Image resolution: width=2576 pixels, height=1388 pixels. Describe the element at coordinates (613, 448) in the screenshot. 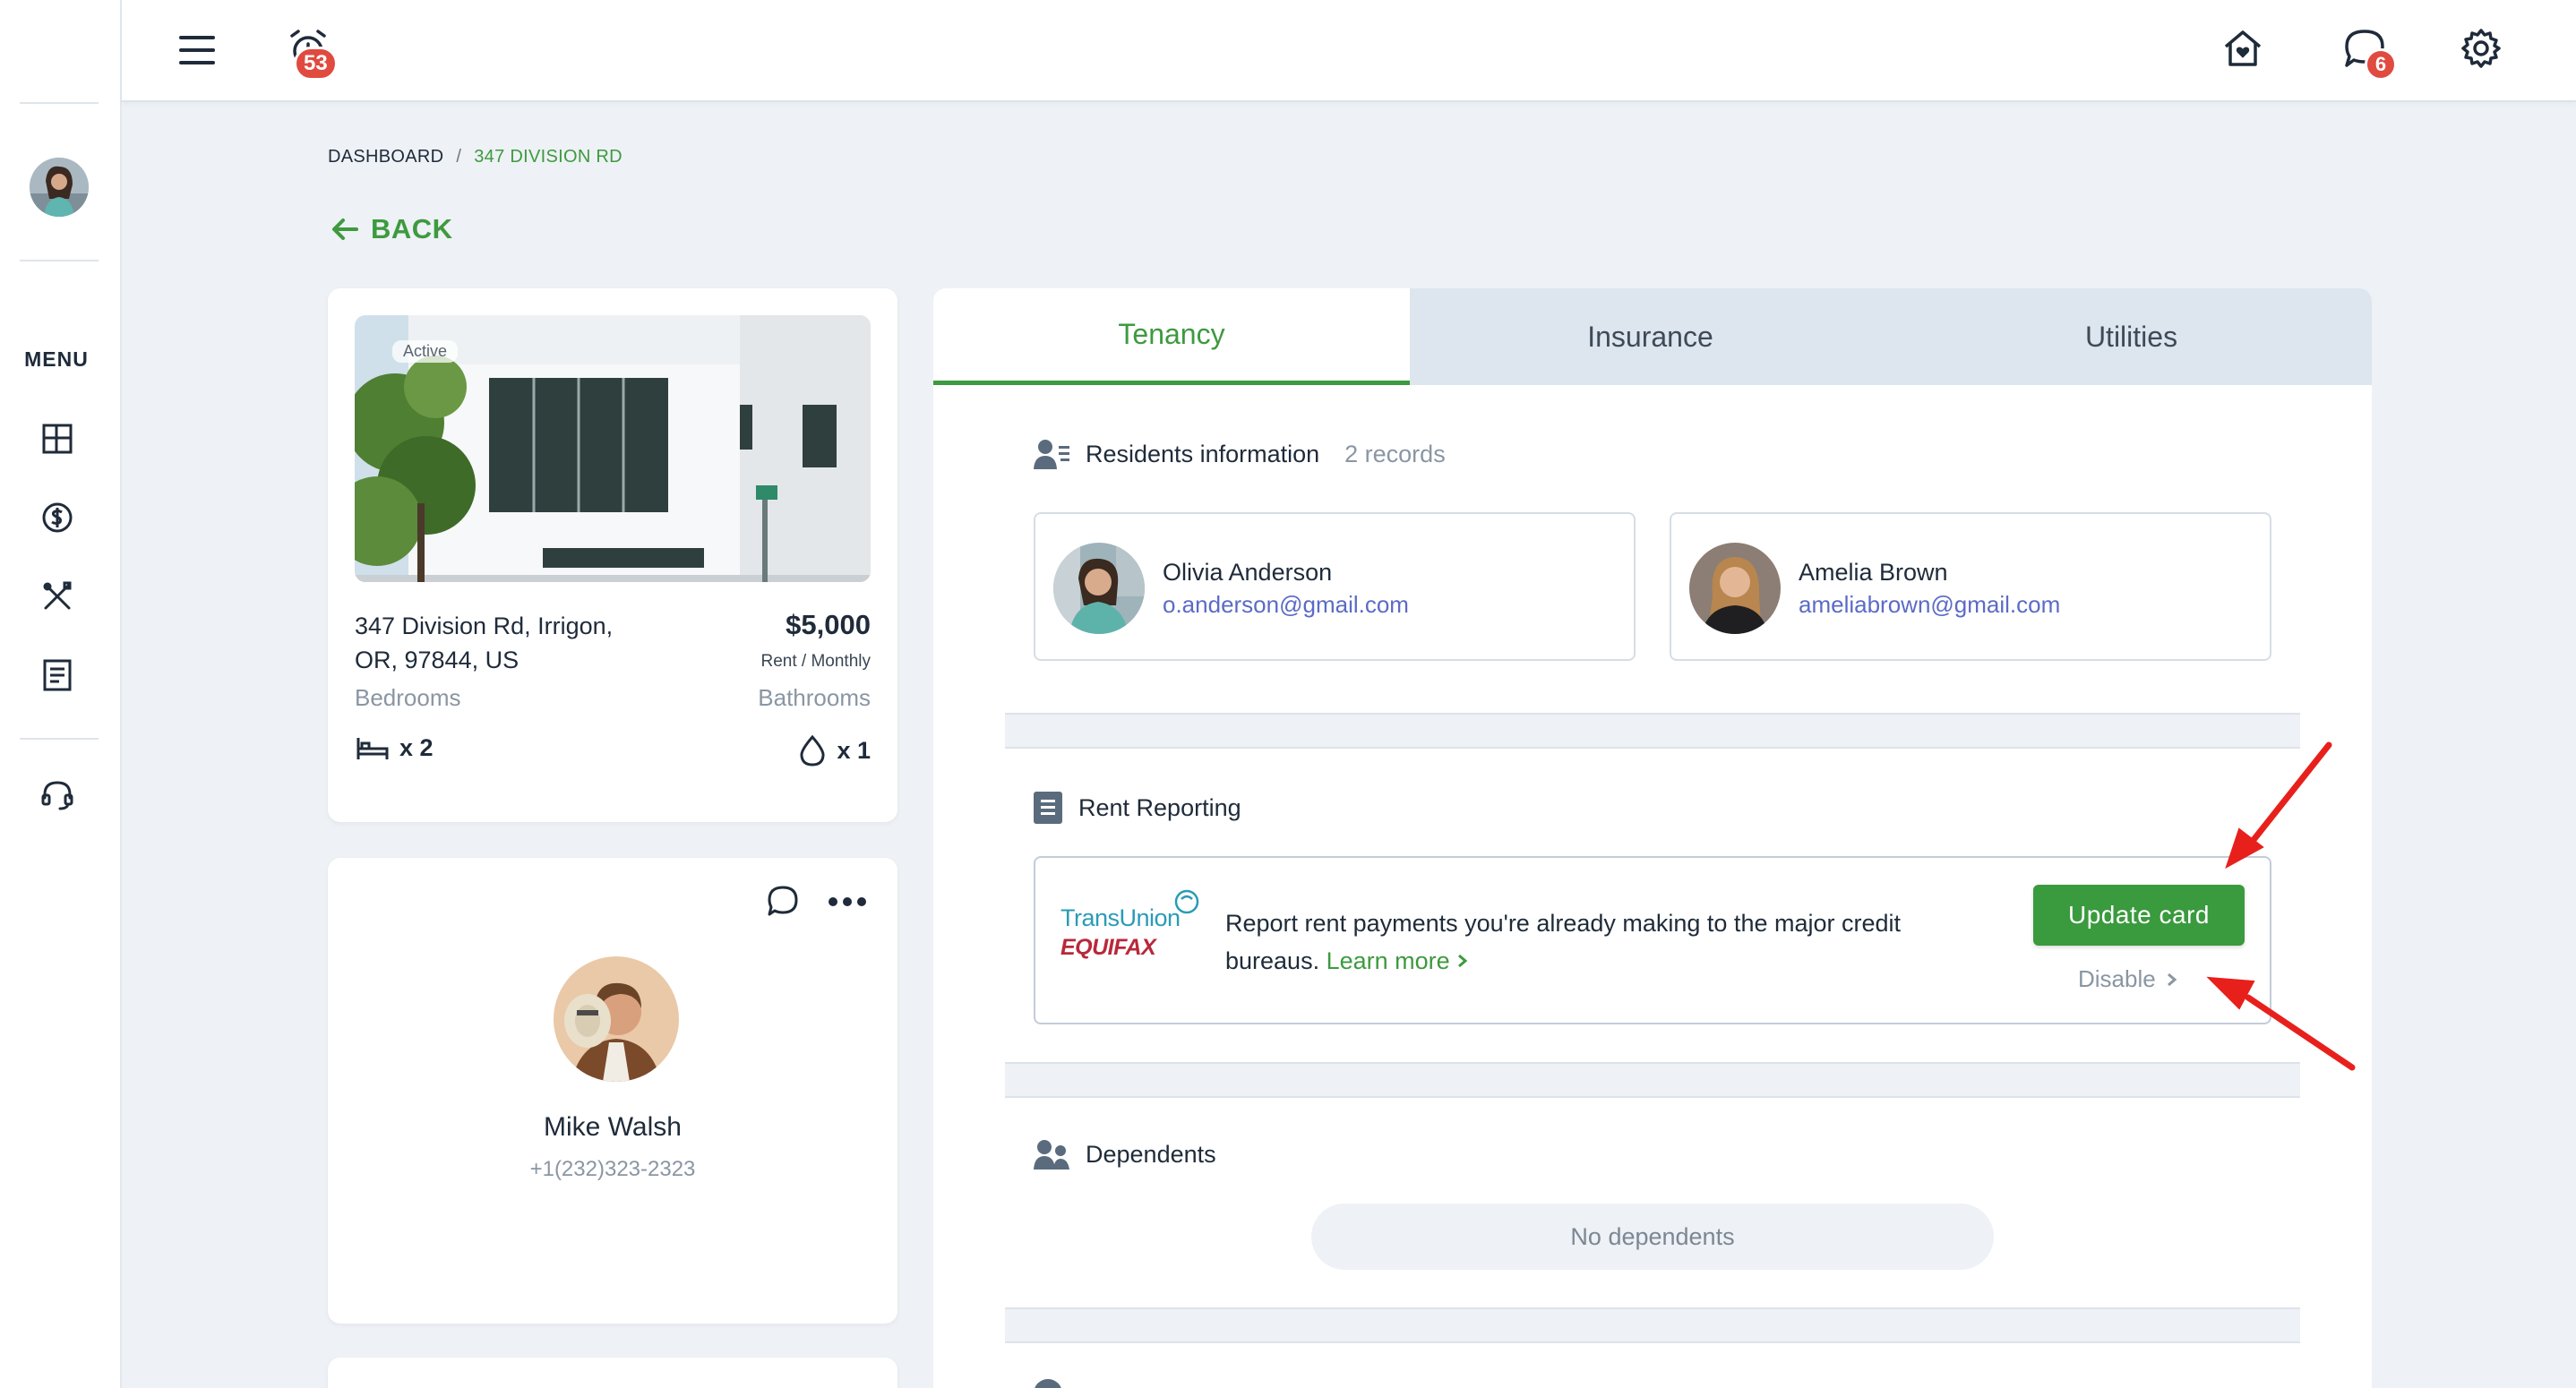

I see `property-photo: Active` at that location.